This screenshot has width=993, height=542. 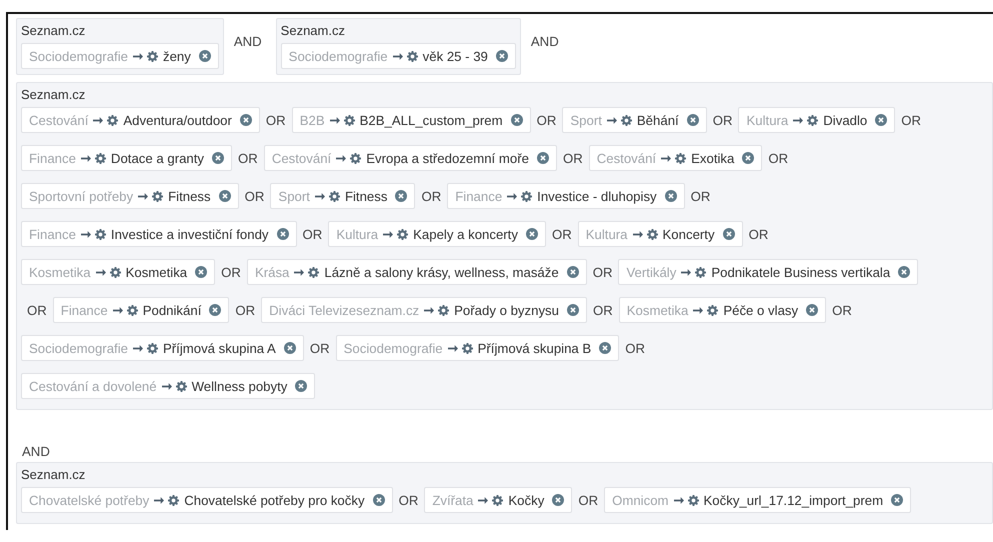 What do you see at coordinates (535, 348) in the screenshot?
I see `segment-label: Příjmová skupina B` at bounding box center [535, 348].